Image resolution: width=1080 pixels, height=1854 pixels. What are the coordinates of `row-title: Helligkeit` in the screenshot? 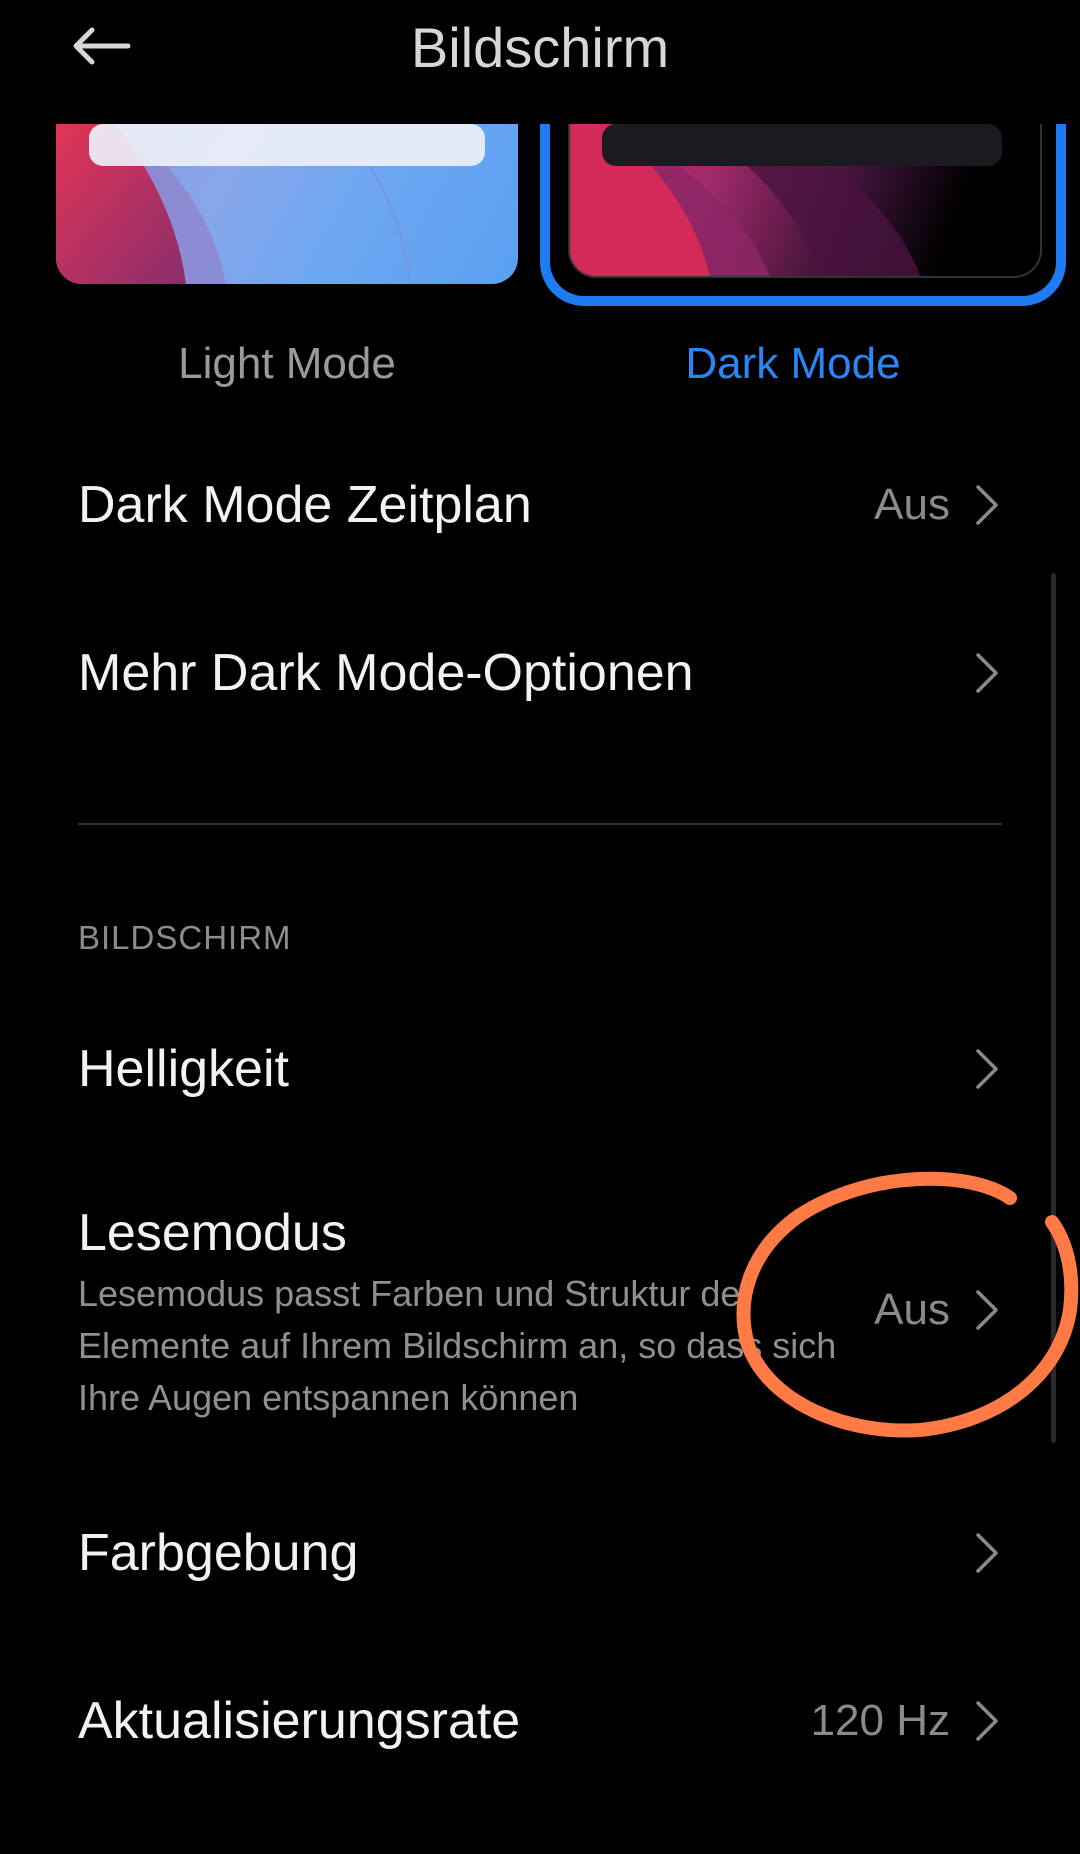 It's located at (183, 1069).